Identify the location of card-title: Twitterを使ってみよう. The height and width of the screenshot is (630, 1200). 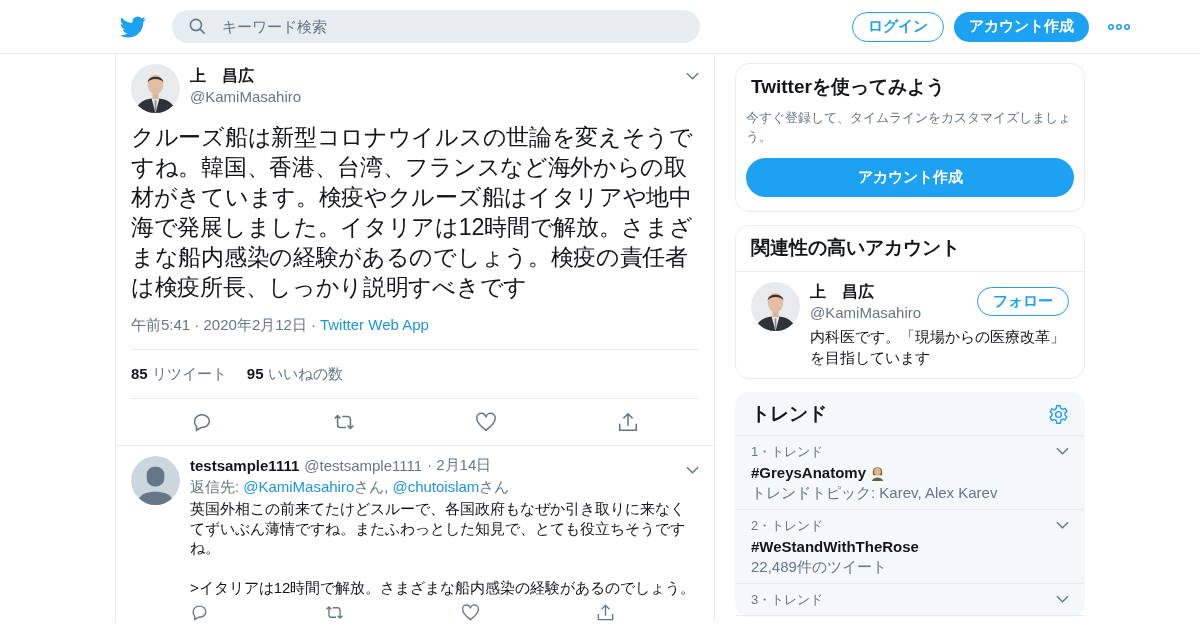
(848, 87).